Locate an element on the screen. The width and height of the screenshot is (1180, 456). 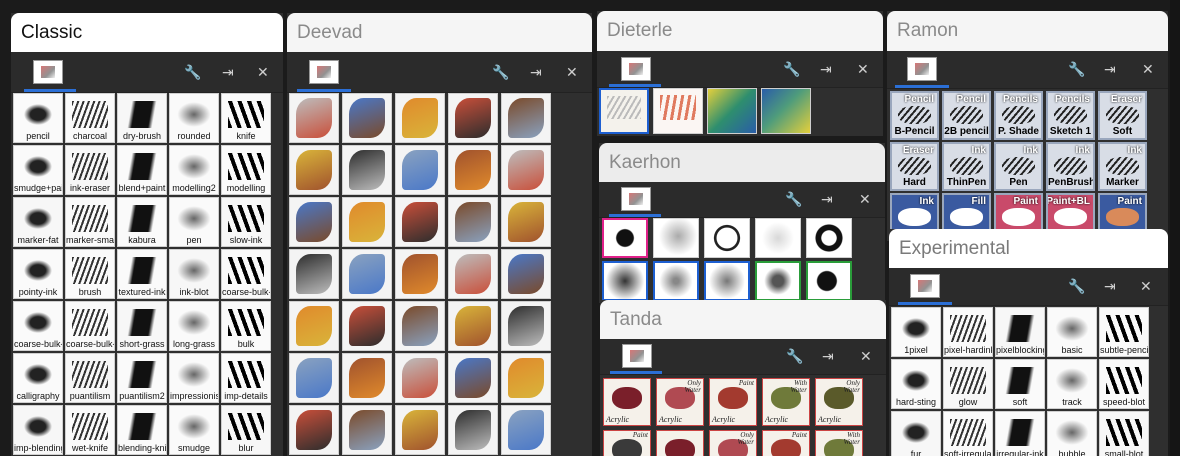
brush-tile: pointy-ink is located at coordinates (38, 274).